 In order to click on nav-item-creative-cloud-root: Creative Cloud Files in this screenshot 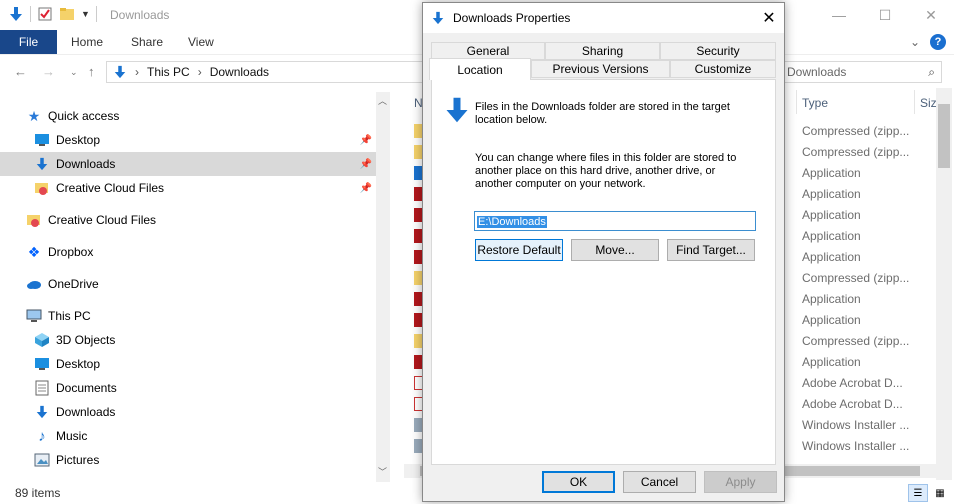, I will do `click(188, 220)`.